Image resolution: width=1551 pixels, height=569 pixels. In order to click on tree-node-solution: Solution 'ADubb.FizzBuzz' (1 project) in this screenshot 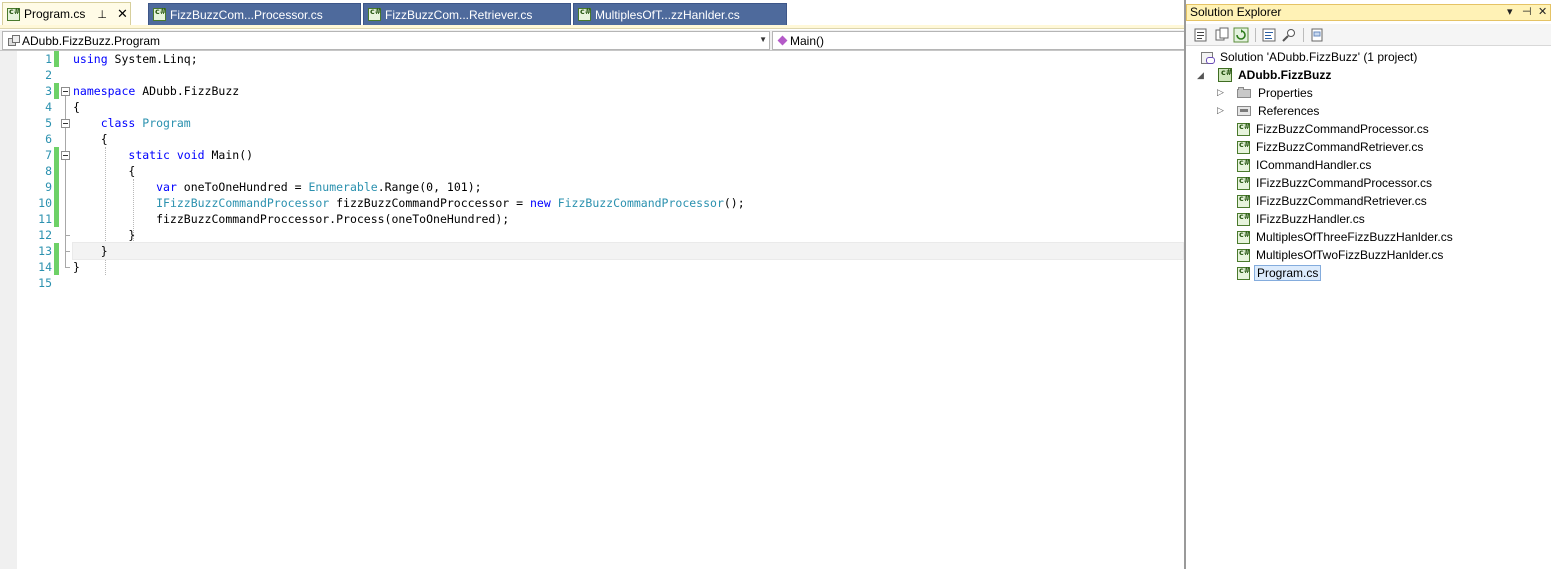, I will do `click(1308, 57)`.